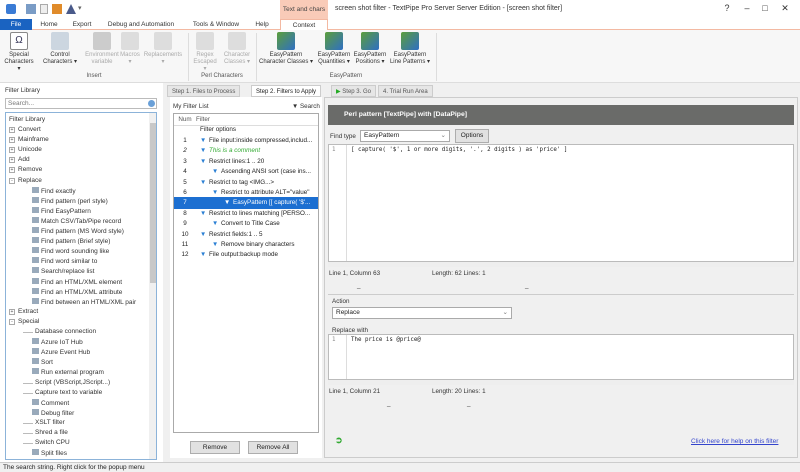  What do you see at coordinates (152, 286) in the screenshot?
I see `scrollbar` at bounding box center [152, 286].